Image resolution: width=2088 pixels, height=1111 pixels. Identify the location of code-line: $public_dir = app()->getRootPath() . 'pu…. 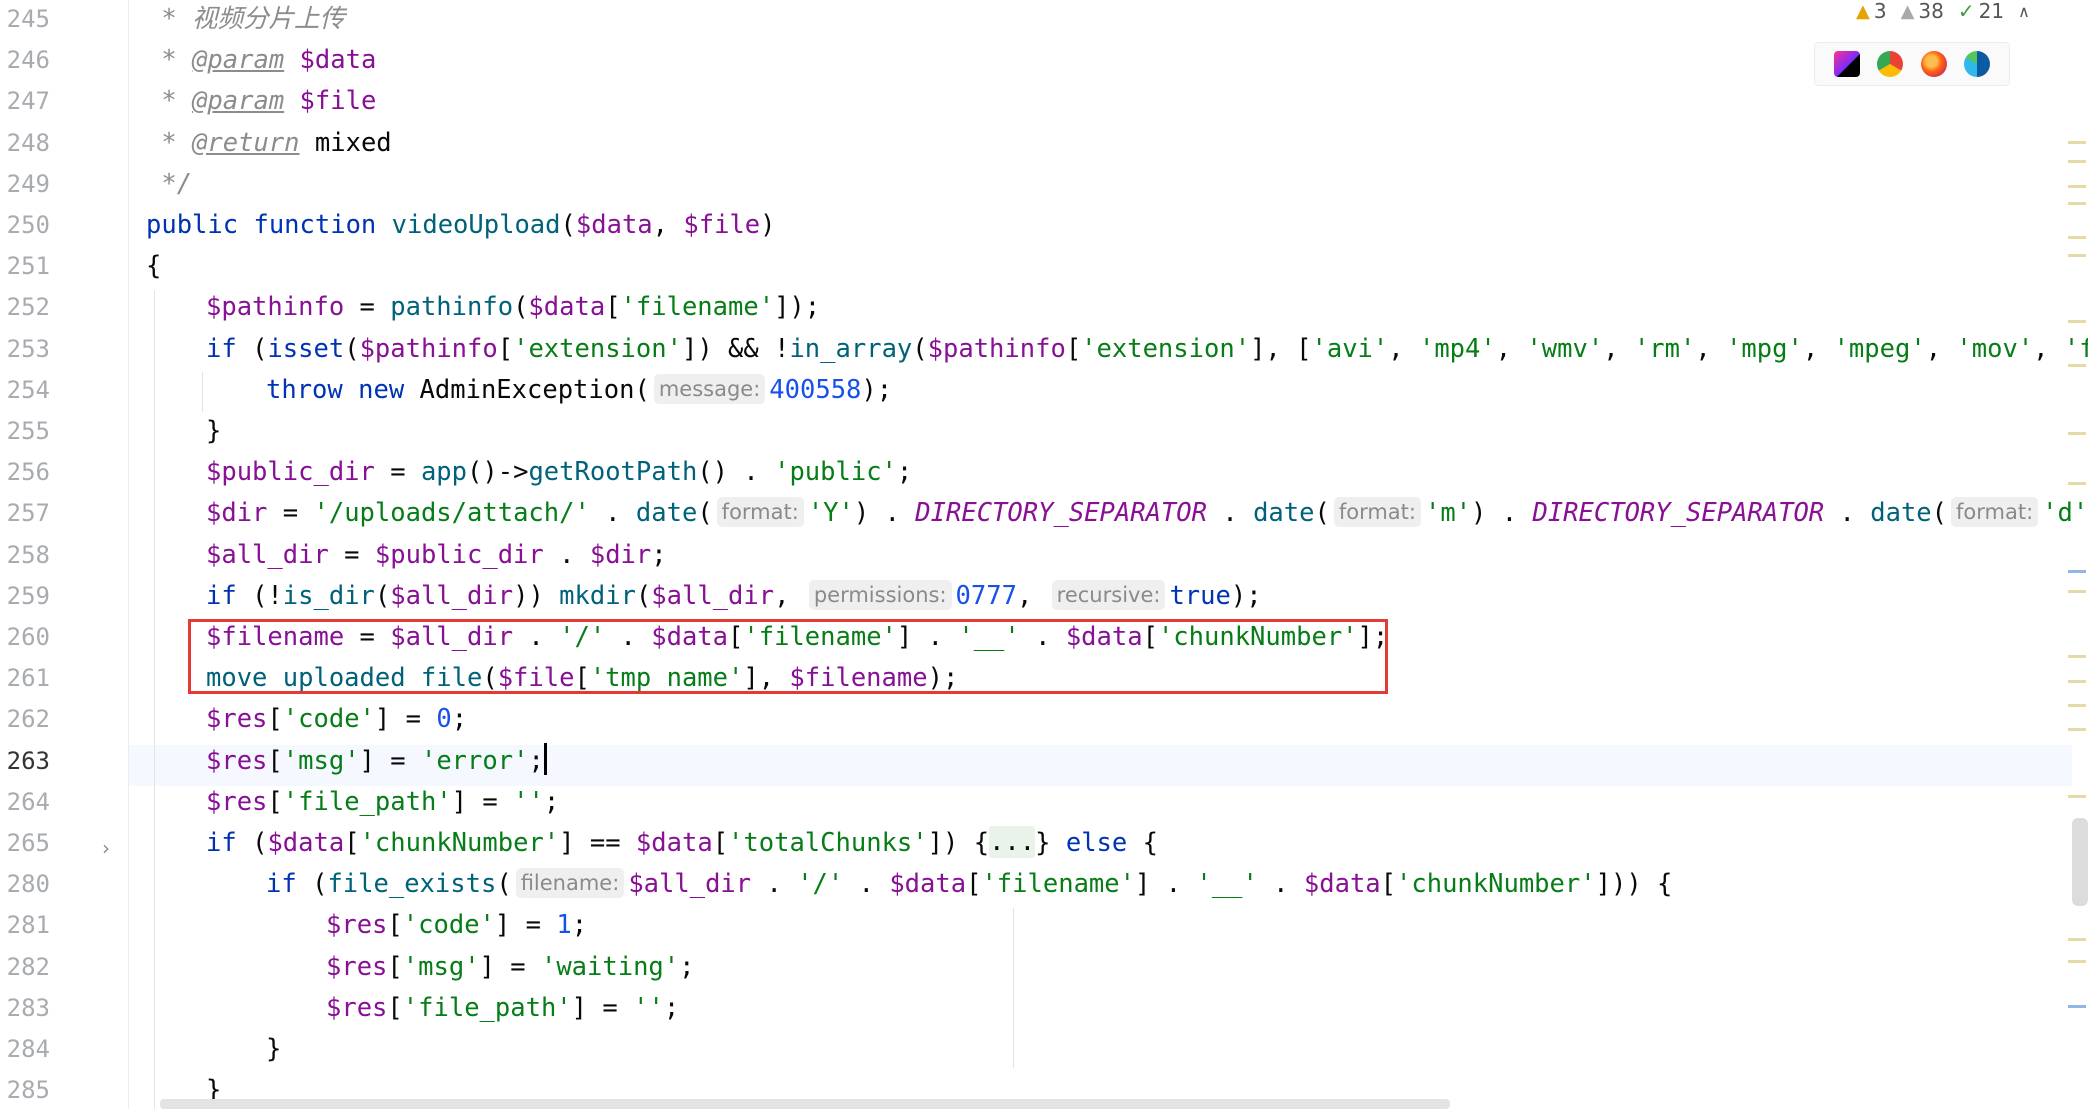
(559, 472).